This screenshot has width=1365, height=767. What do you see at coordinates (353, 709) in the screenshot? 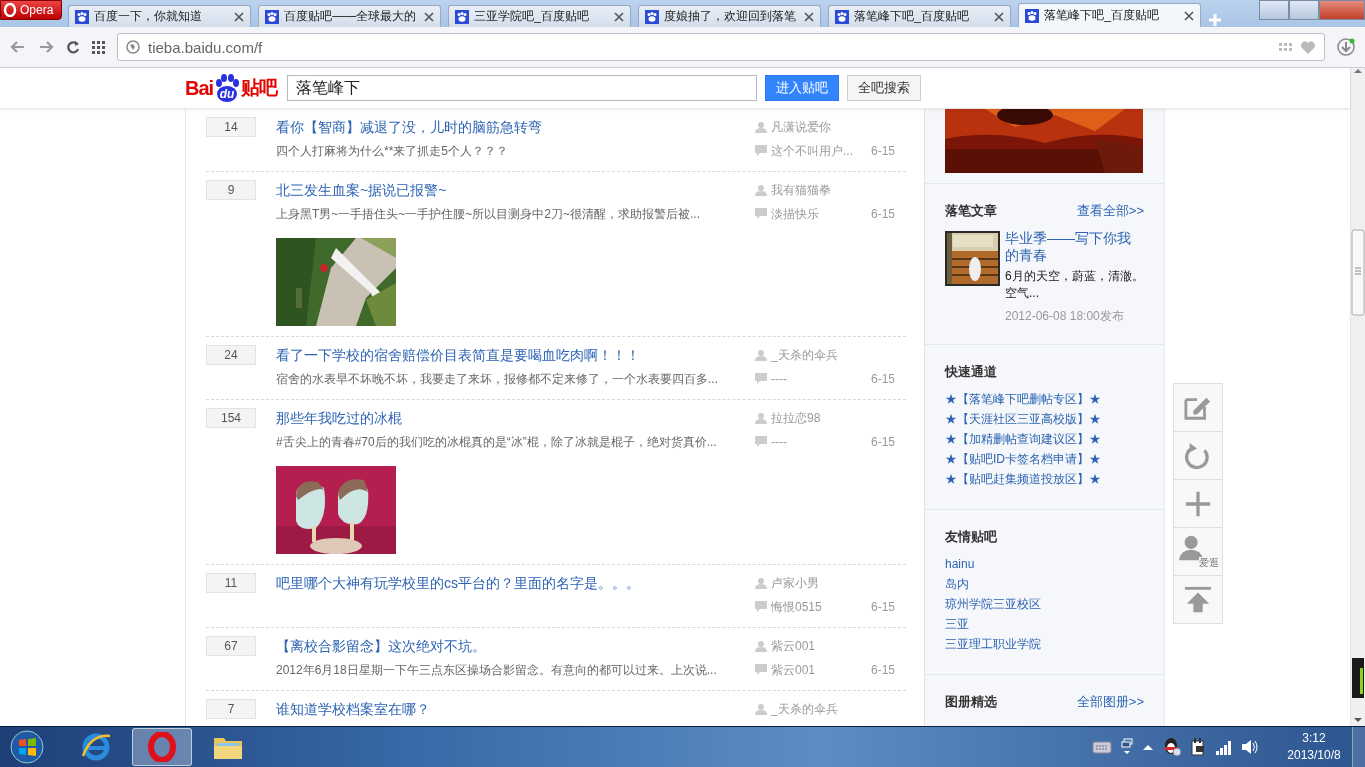
I see `thread-title-link: 谁知道学校档案室在哪？` at bounding box center [353, 709].